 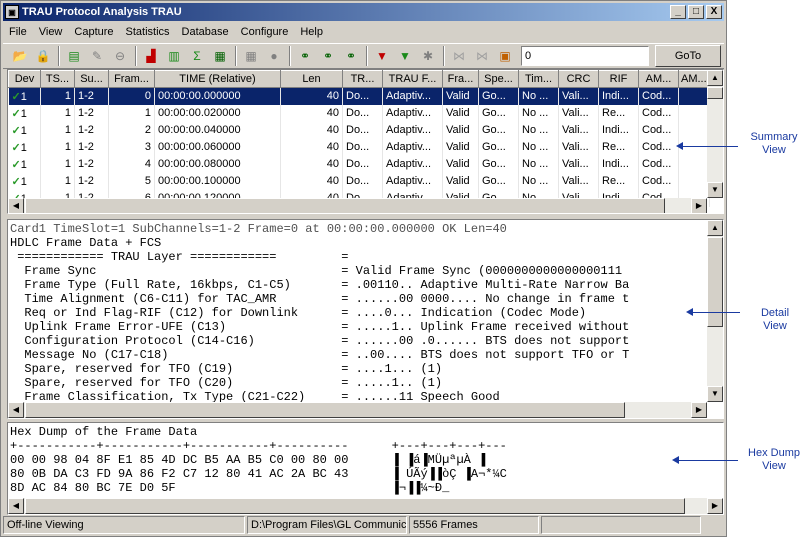 What do you see at coordinates (265, 32) in the screenshot?
I see `menu-configure: Configure` at bounding box center [265, 32].